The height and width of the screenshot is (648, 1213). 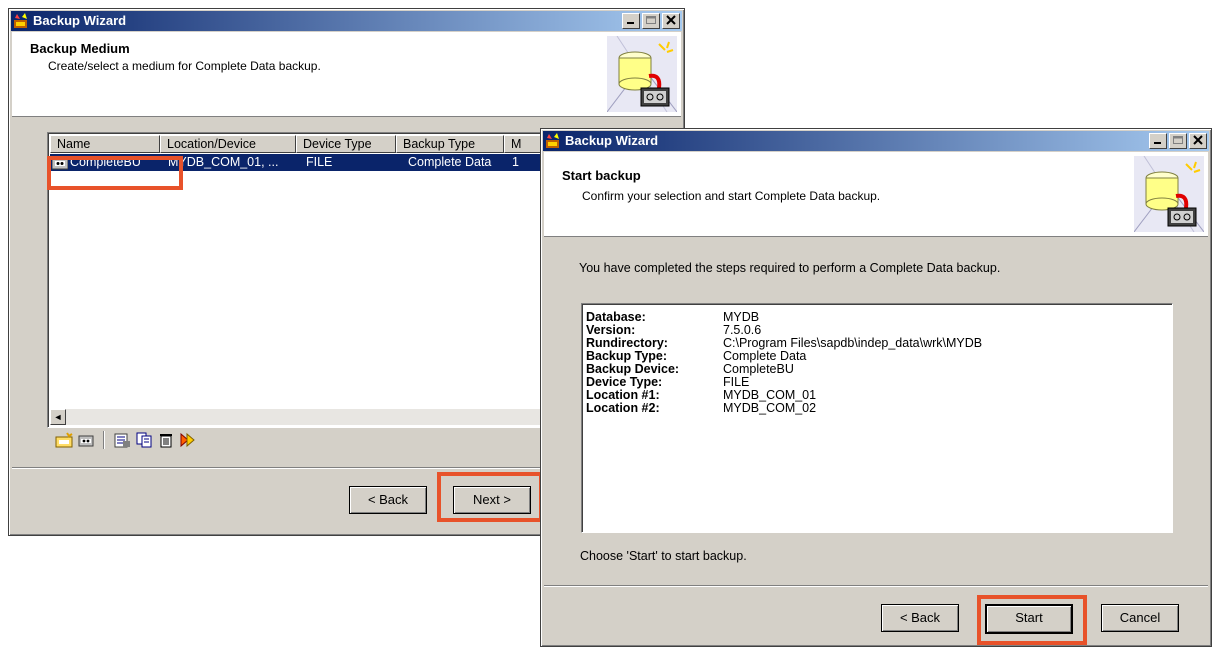 I want to click on copy-icon, so click(x=144, y=440).